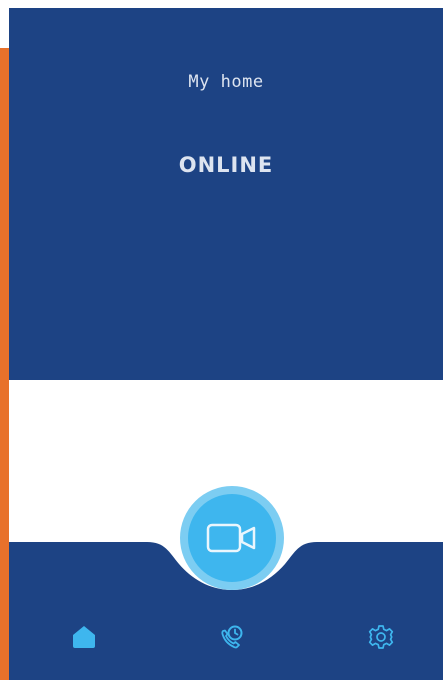 The height and width of the screenshot is (680, 443). I want to click on nav-item-home, so click(84, 637).